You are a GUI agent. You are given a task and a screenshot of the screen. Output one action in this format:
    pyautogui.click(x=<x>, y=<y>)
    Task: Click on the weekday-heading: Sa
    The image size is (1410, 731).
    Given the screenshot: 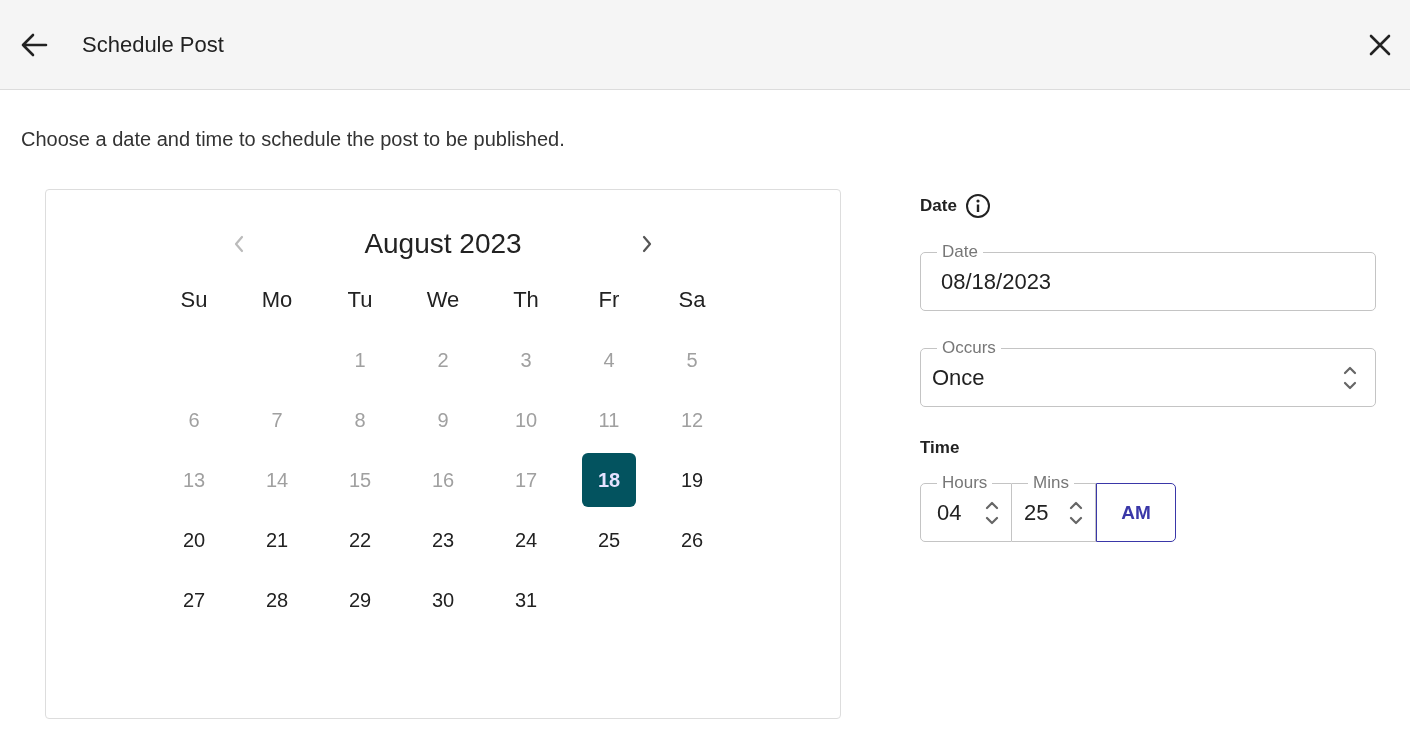 What is the action you would take?
    pyautogui.click(x=692, y=300)
    